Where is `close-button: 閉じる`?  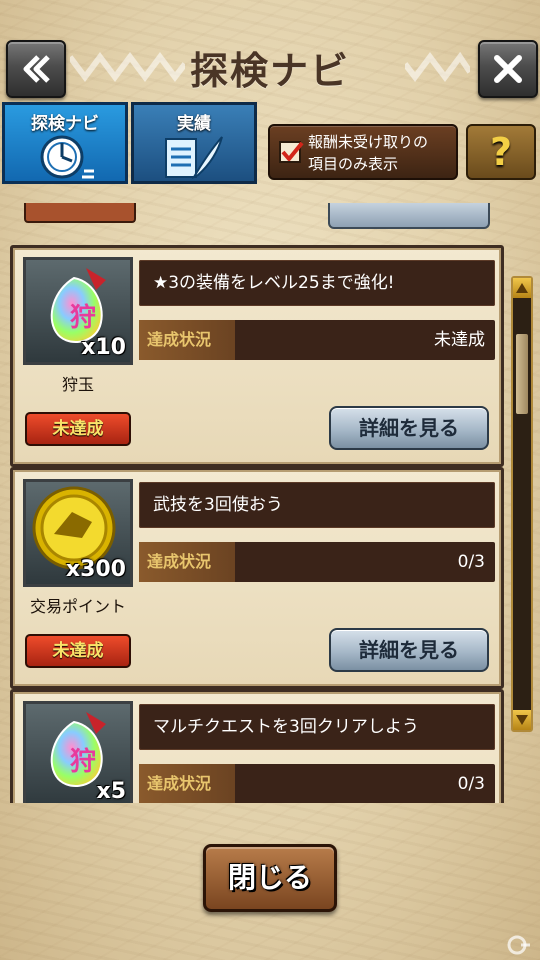 close-button: 閉じる is located at coordinates (270, 878).